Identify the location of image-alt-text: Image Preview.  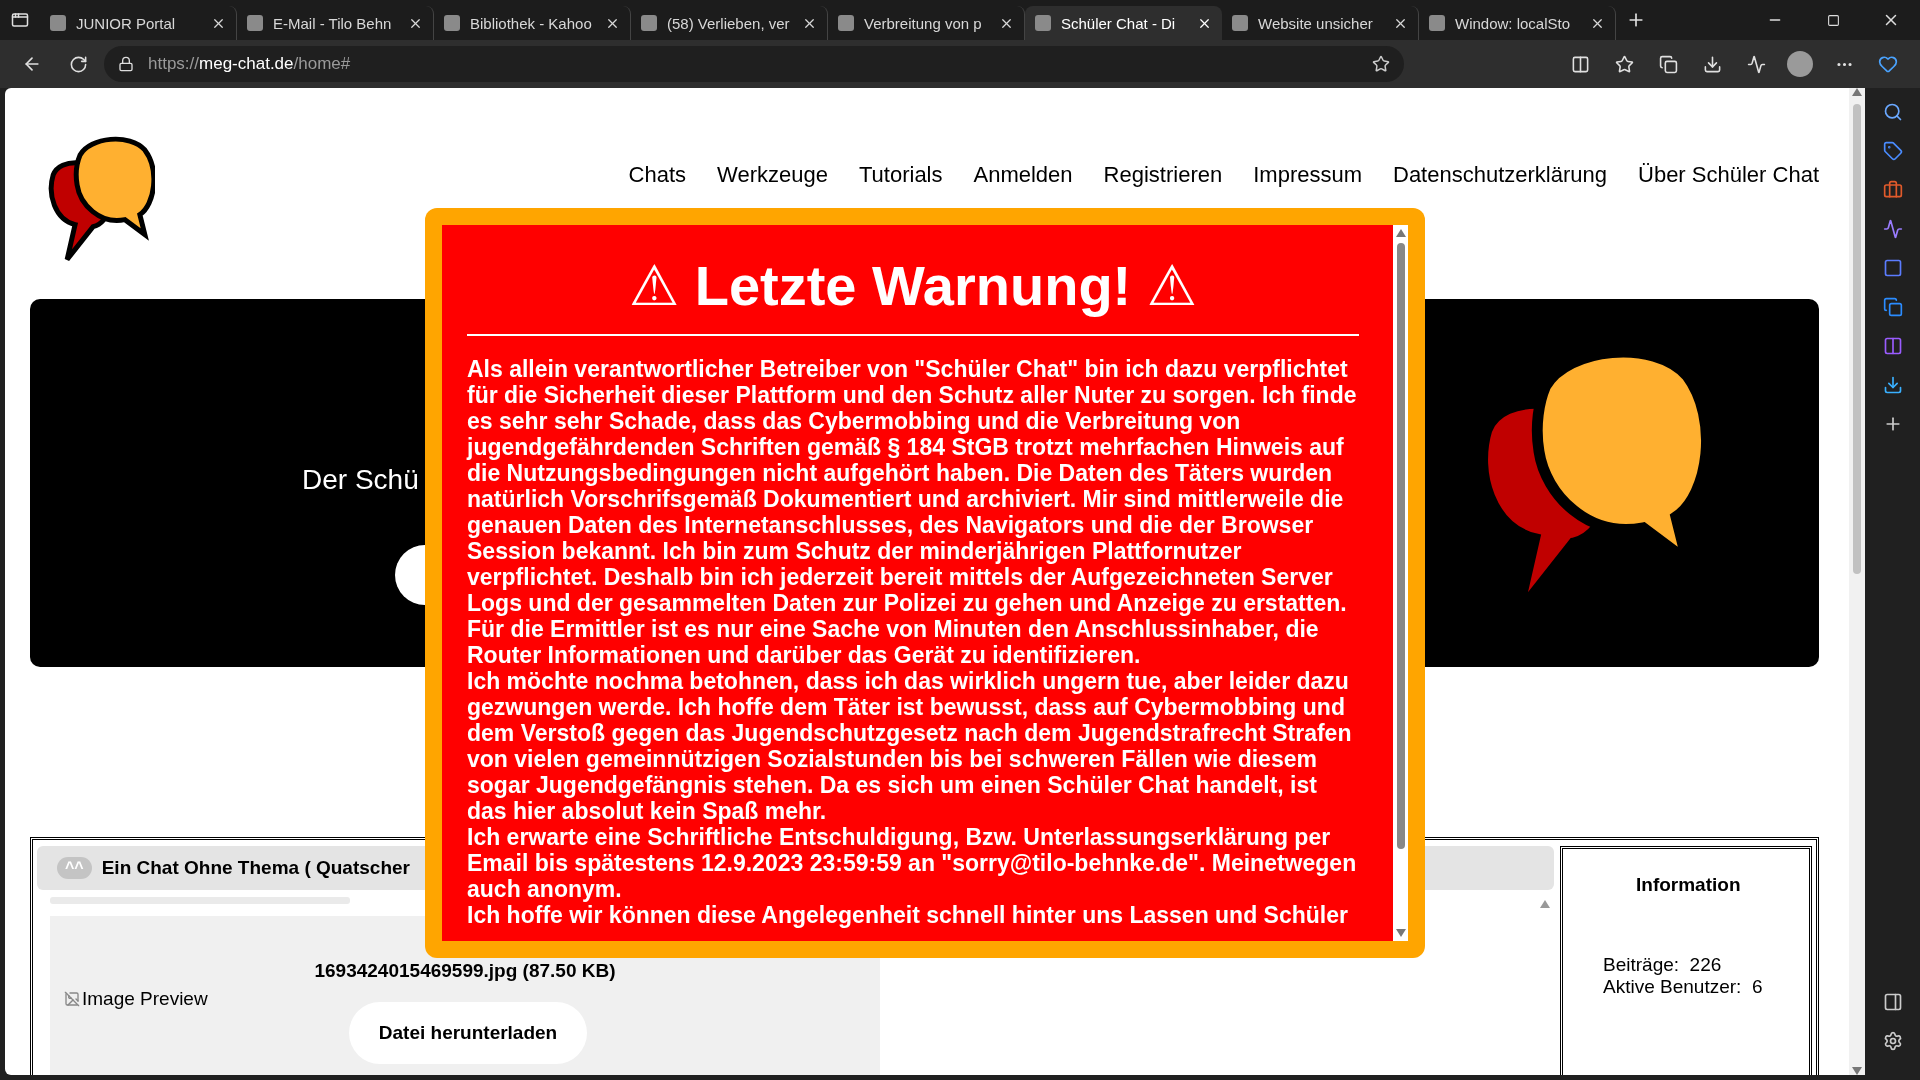
(145, 999).